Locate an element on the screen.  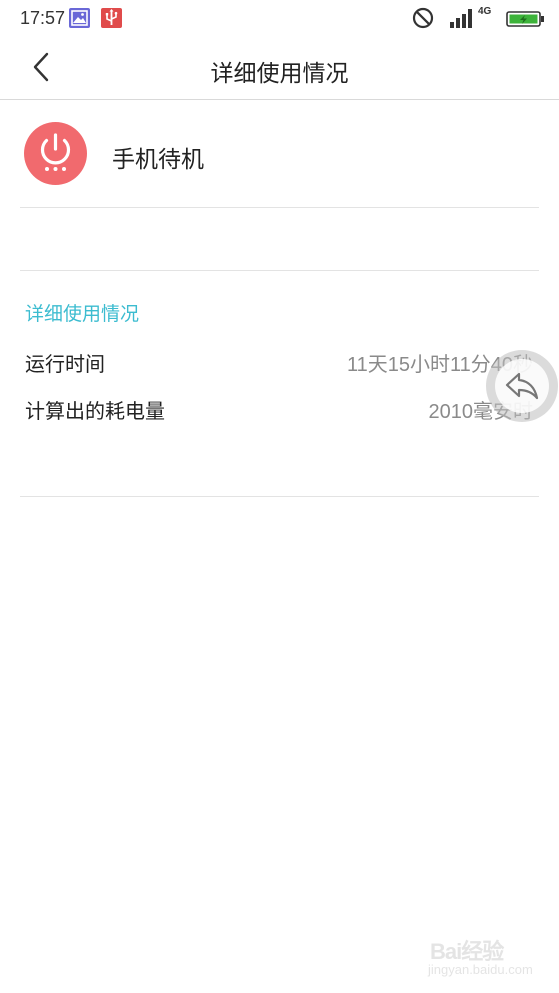
usb-icon is located at coordinates (111, 18).